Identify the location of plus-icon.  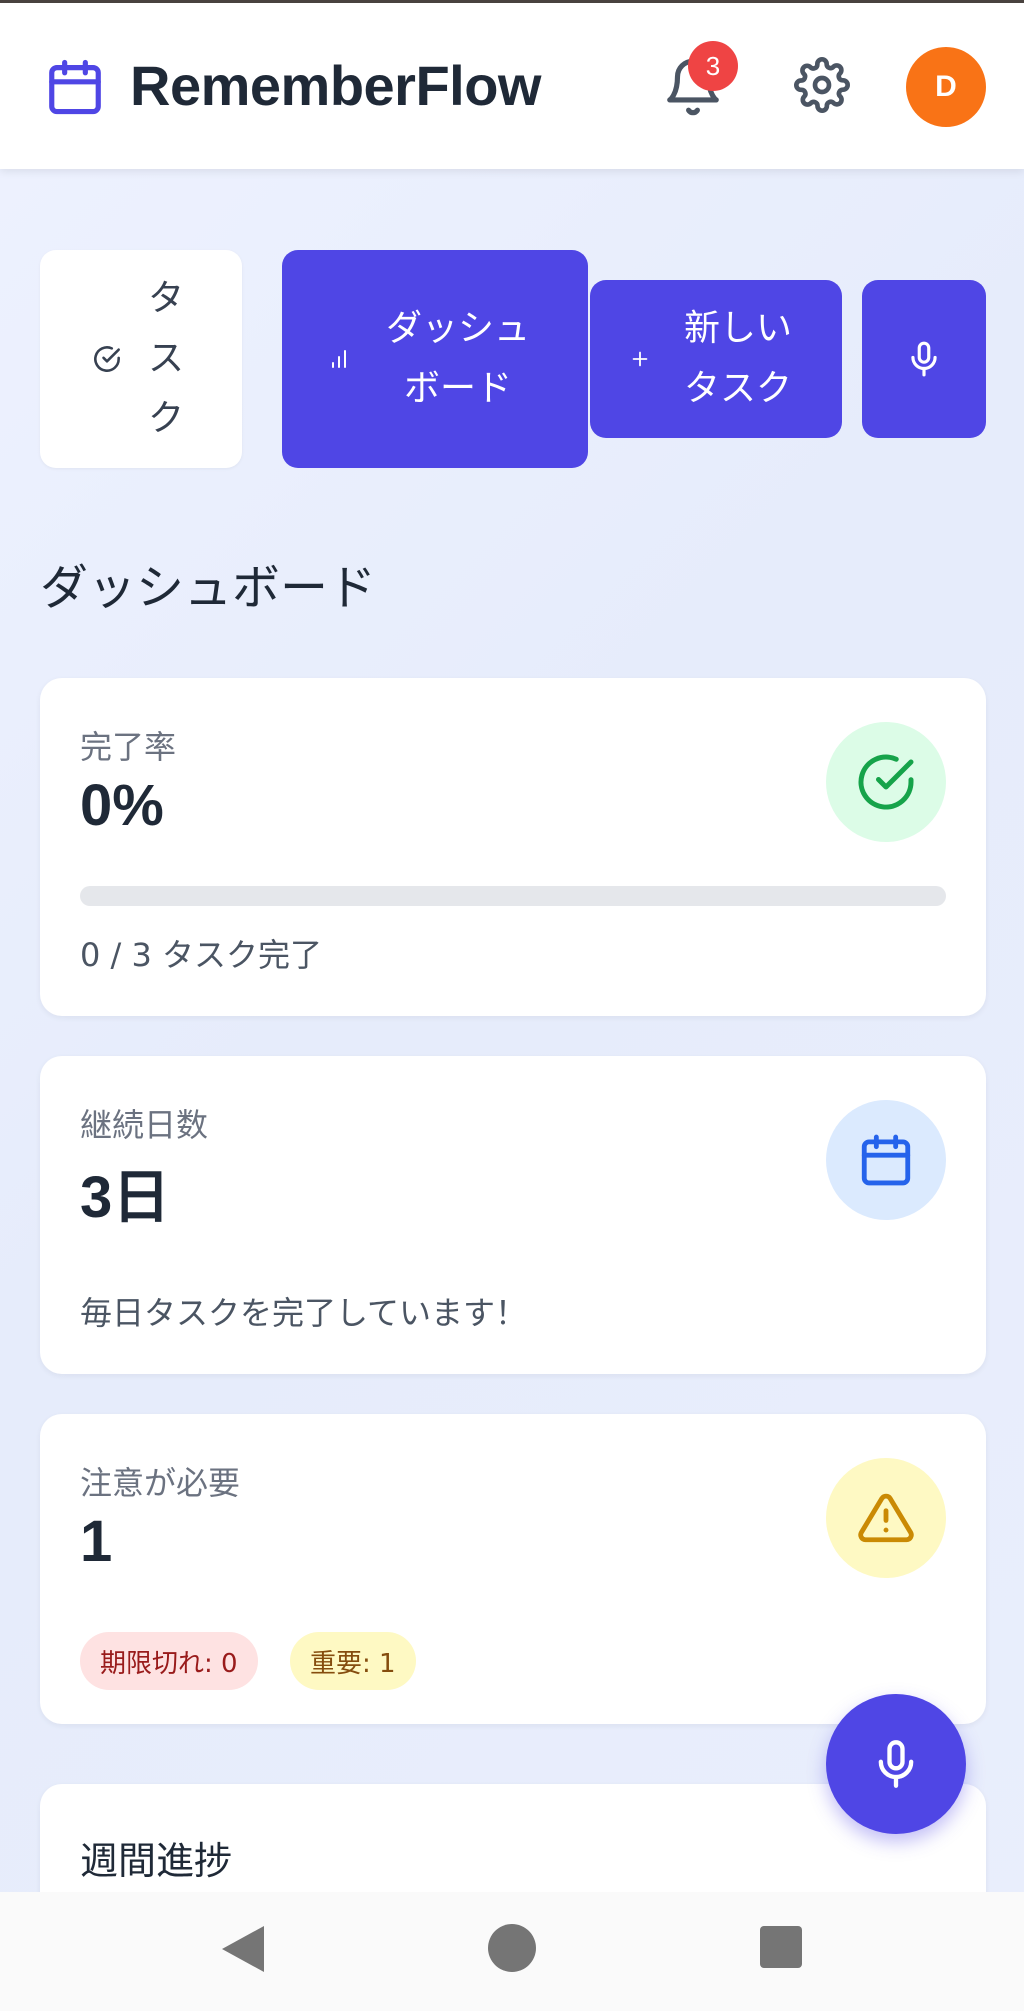
(640, 359).